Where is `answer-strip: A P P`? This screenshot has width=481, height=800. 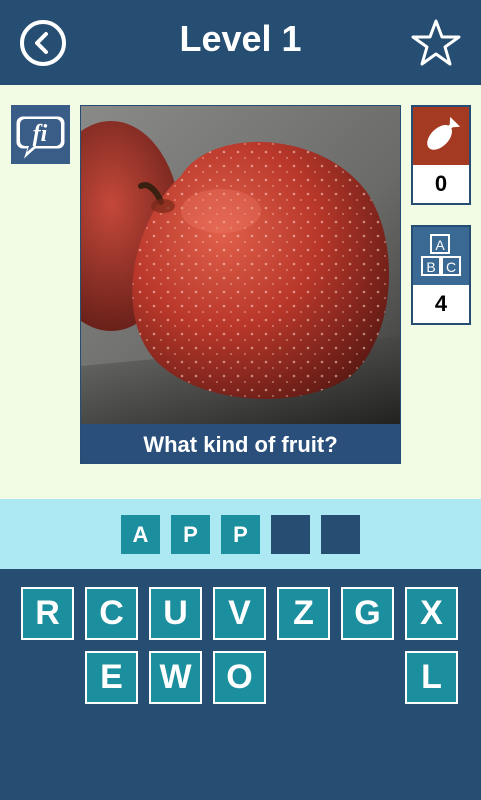 answer-strip: A P P is located at coordinates (240, 534).